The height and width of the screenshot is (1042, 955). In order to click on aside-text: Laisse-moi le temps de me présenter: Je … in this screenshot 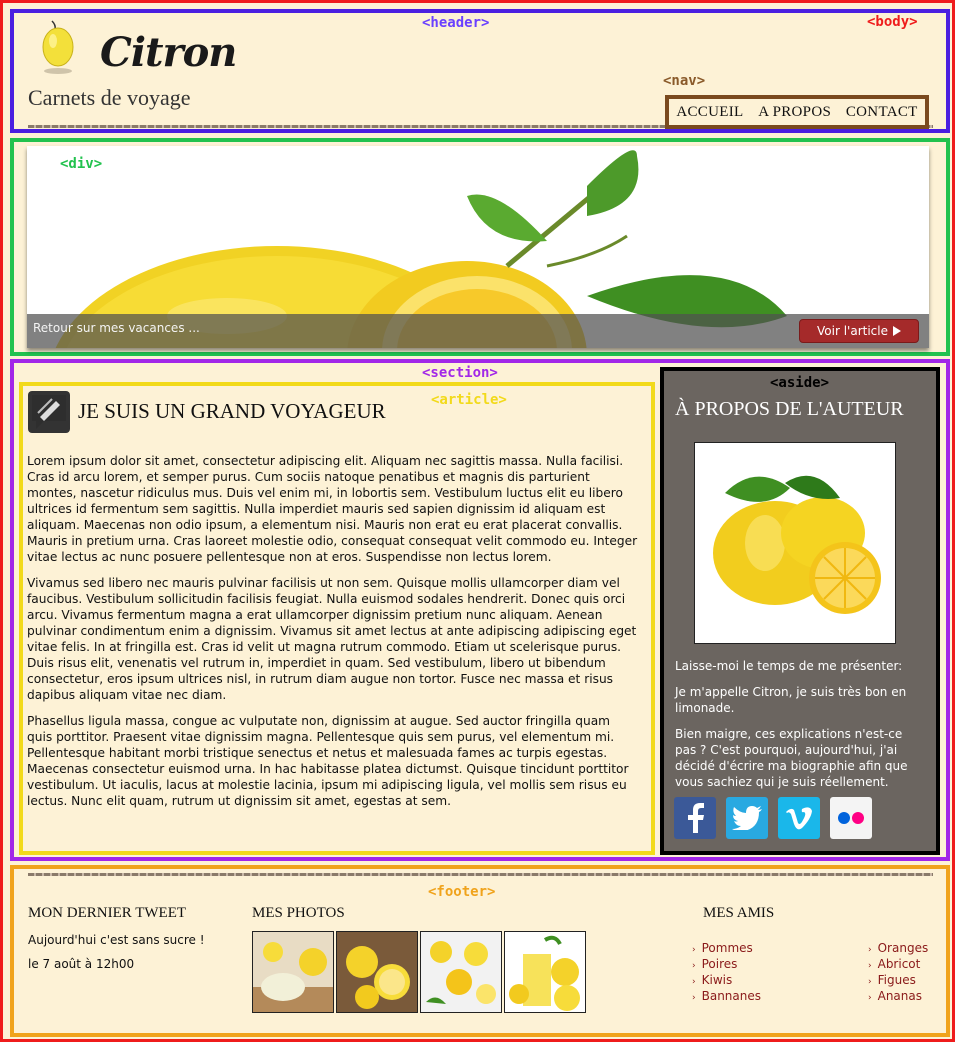, I will do `click(800, 729)`.